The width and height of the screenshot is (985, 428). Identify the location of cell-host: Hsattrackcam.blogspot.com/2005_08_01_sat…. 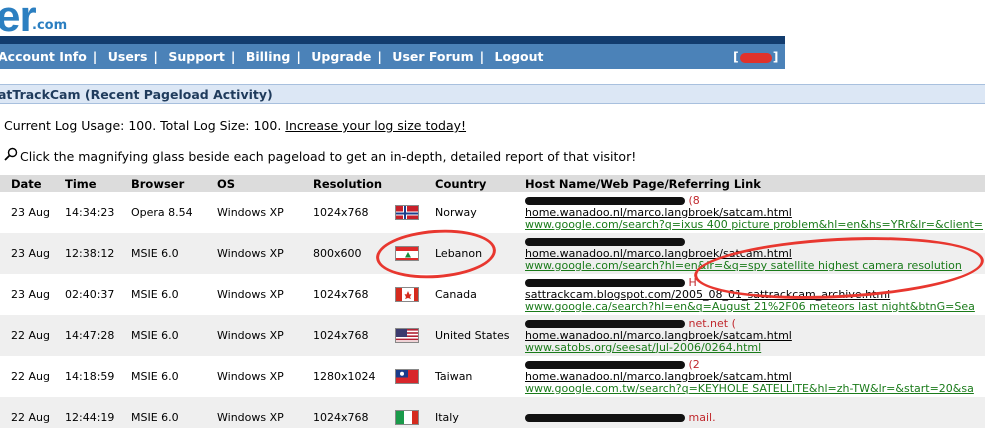
(749, 294).